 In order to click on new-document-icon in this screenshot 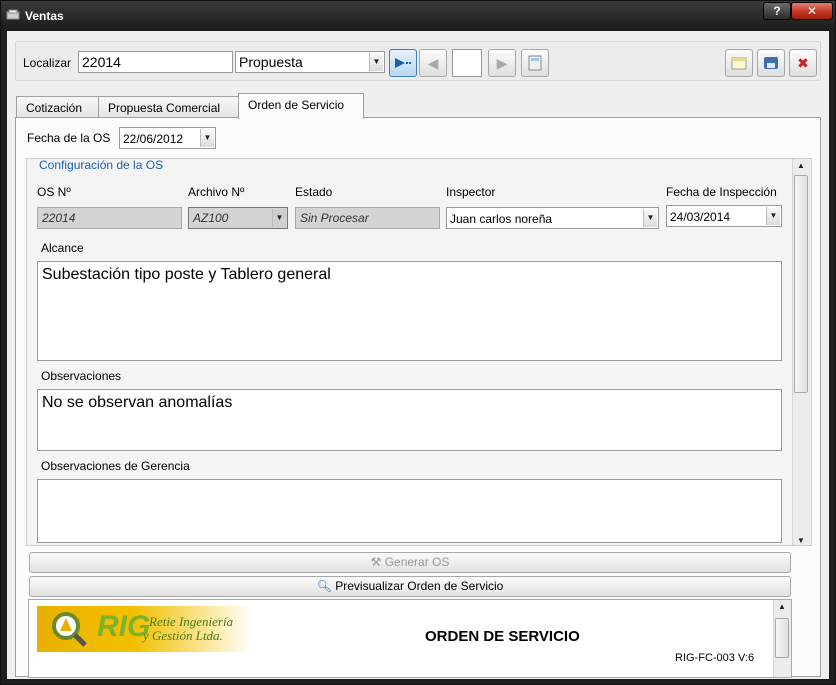, I will do `click(739, 63)`.